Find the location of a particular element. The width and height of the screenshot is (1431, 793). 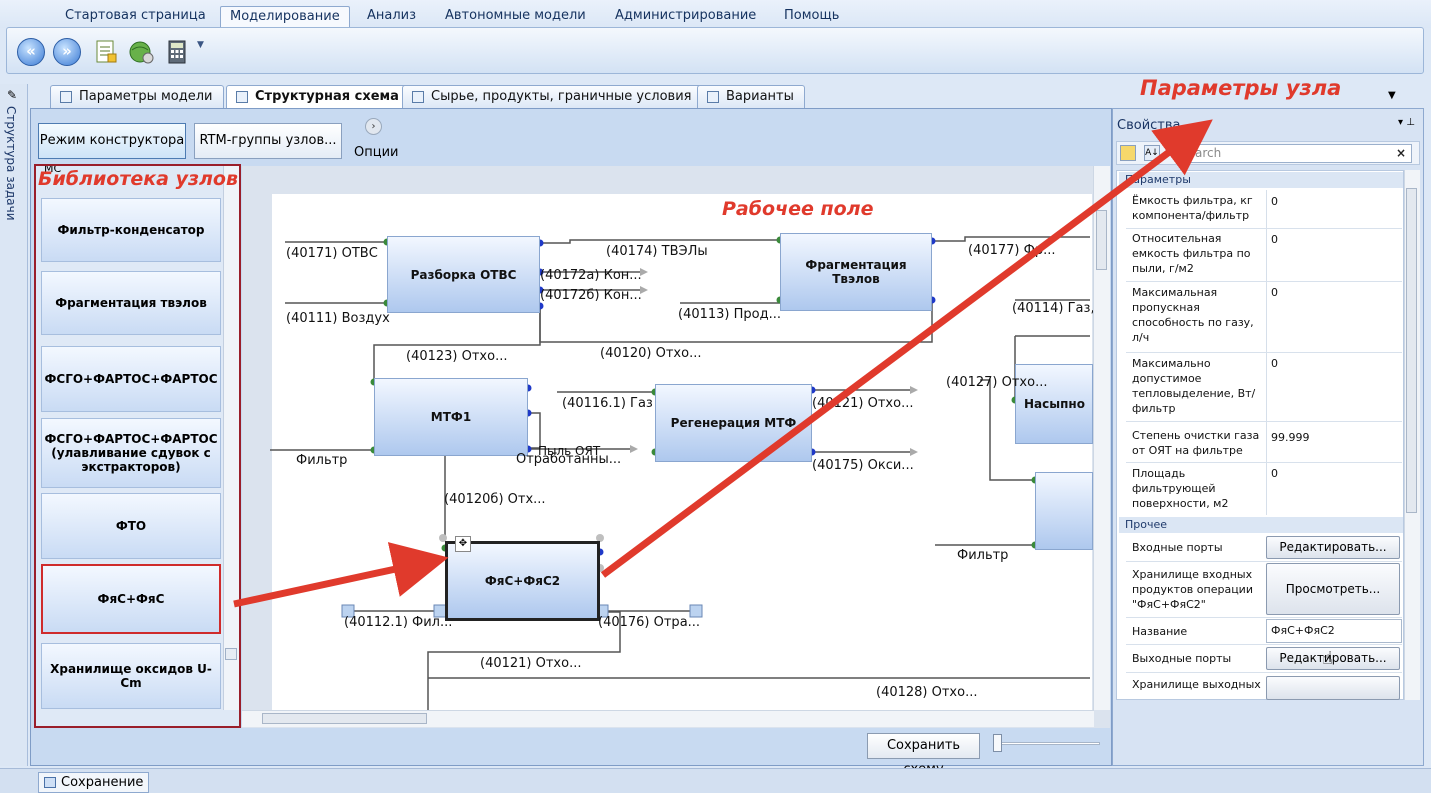

status-bar is located at coordinates (715, 780).